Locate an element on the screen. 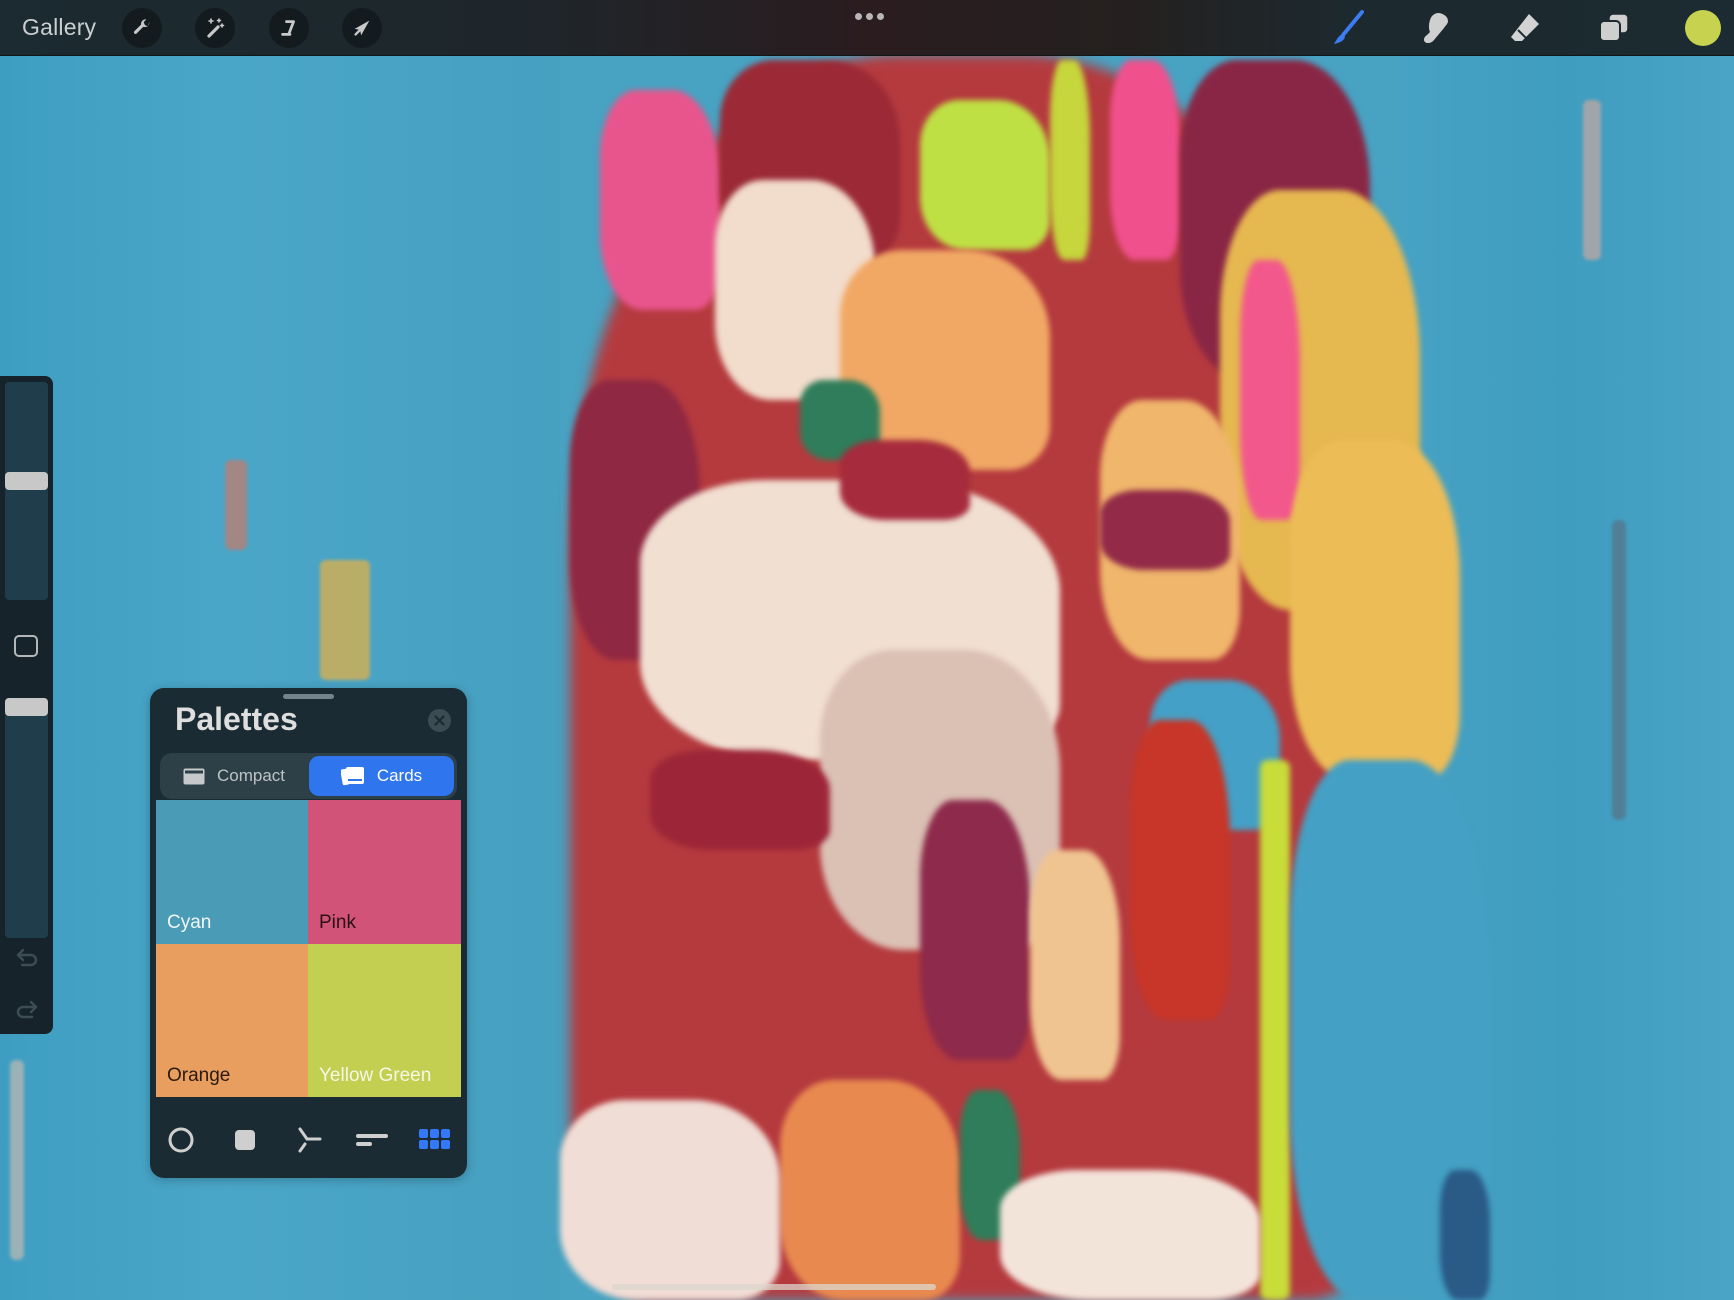 The height and width of the screenshot is (1300, 1734). compact-card-icon is located at coordinates (194, 776).